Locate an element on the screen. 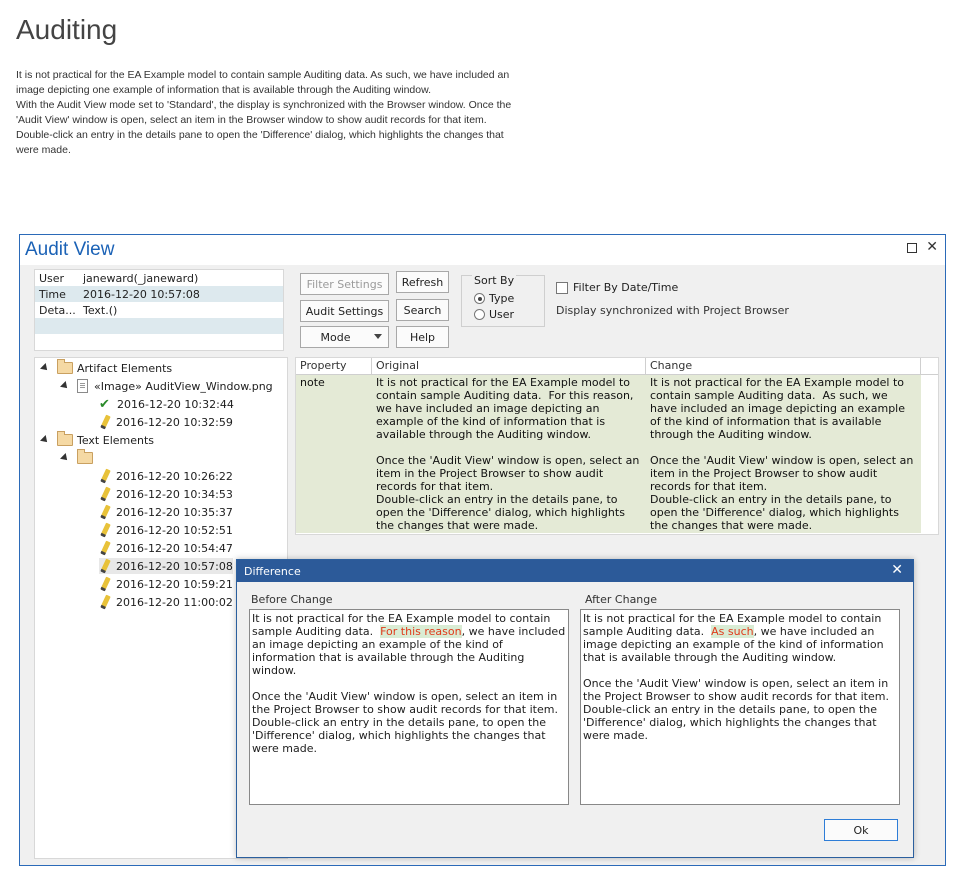 The height and width of the screenshot is (876, 956). after-text-highlight: As such is located at coordinates (732, 631).